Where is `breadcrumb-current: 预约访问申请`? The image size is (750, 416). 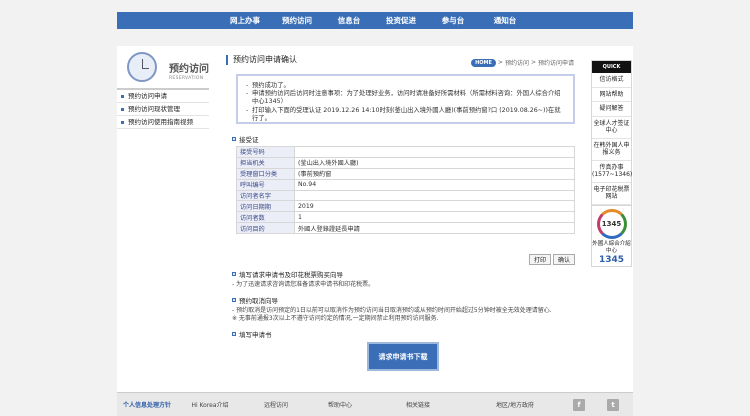 breadcrumb-current: 预约访问申请 is located at coordinates (555, 63).